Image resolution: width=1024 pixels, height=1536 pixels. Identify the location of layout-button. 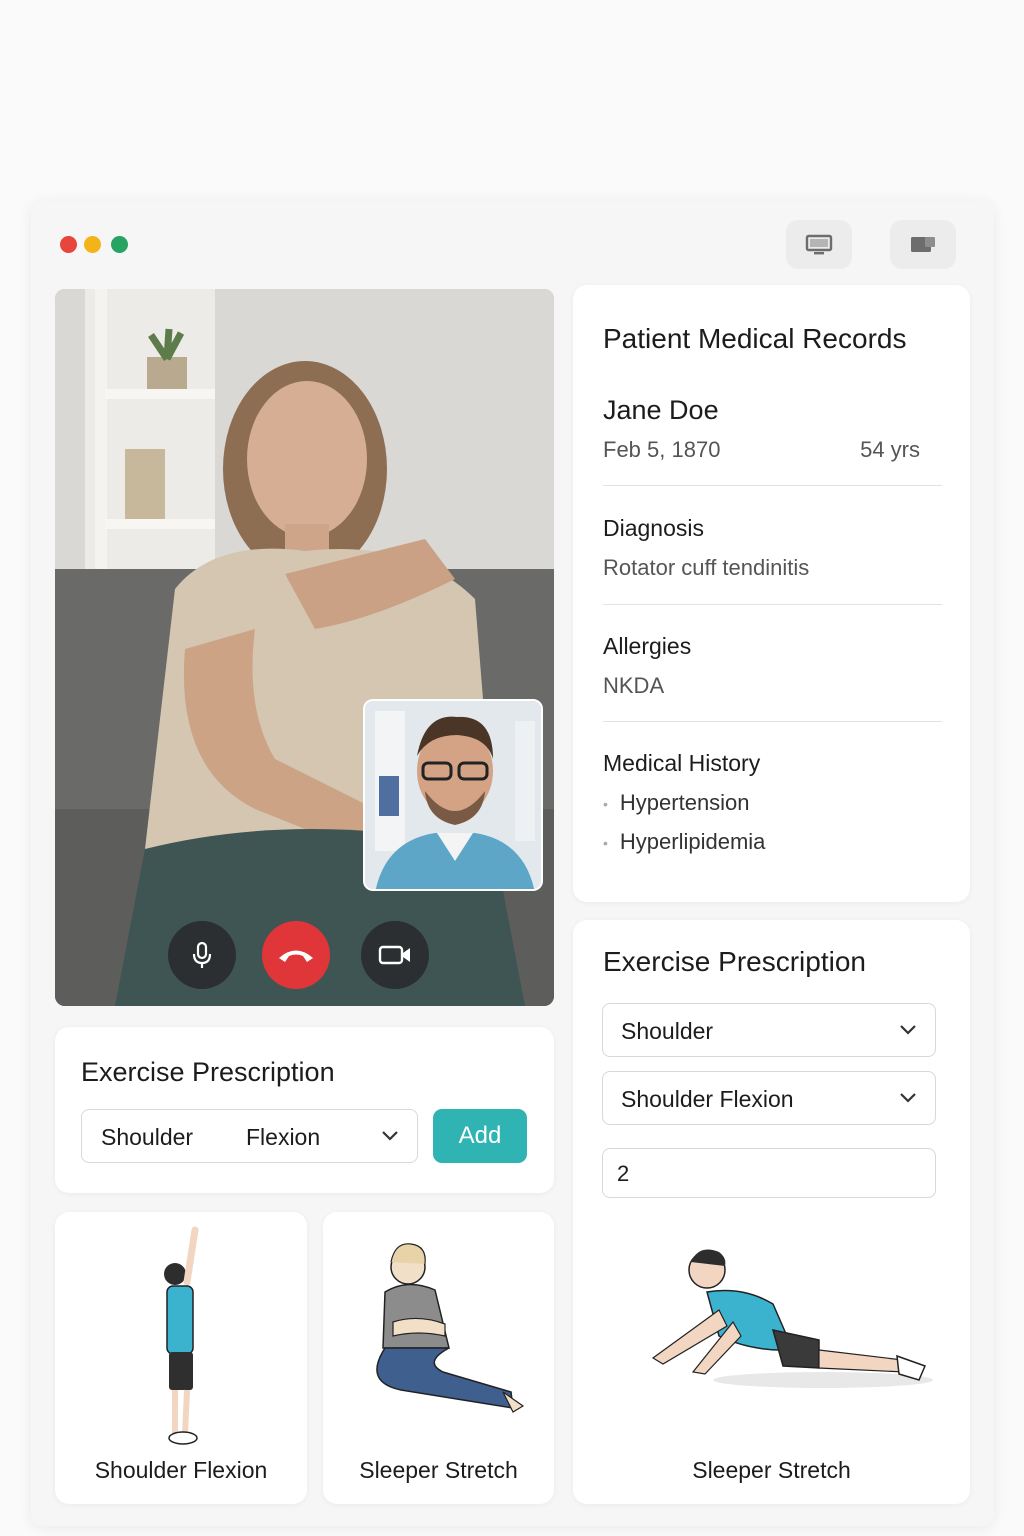
(923, 244).